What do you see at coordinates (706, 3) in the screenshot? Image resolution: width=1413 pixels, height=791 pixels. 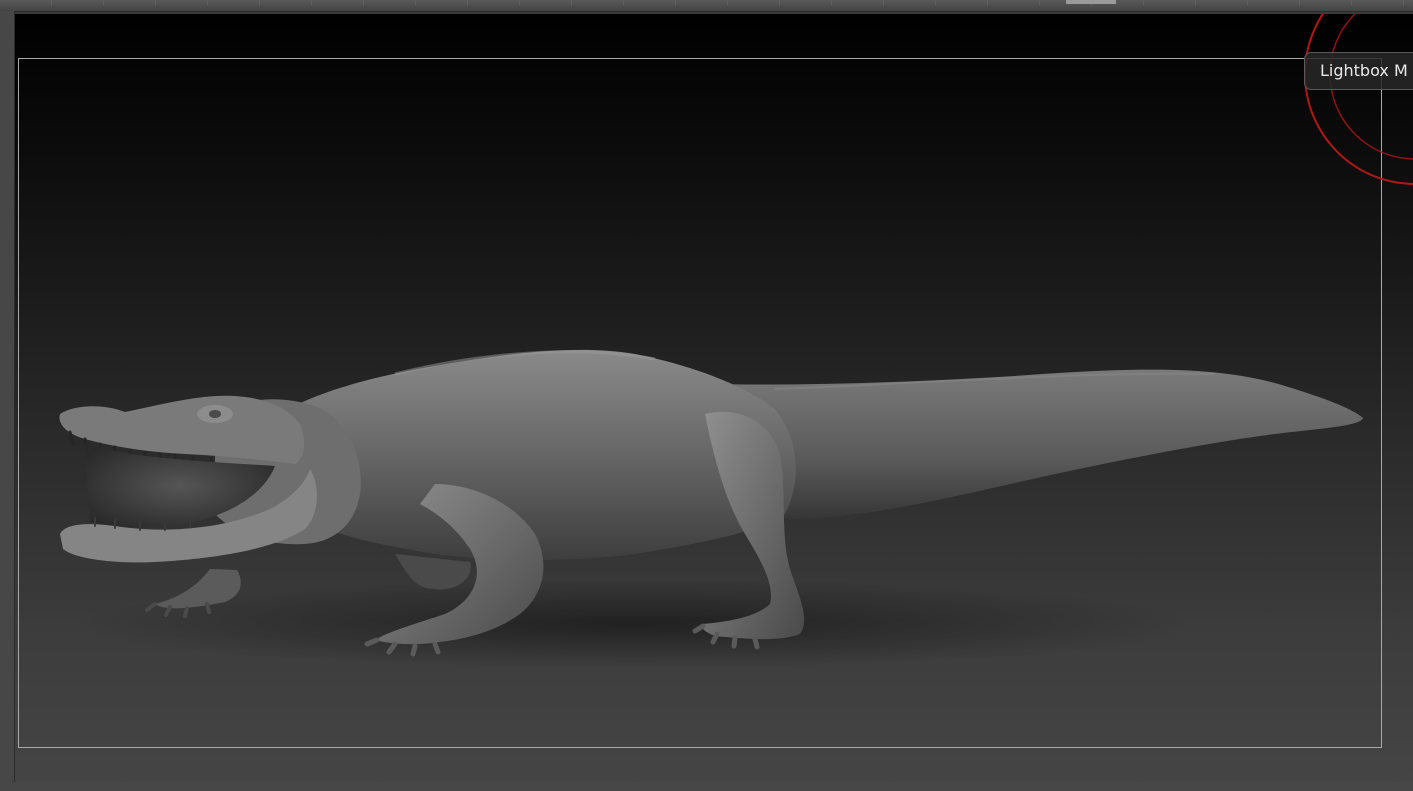 I see `tab-strip-dividers` at bounding box center [706, 3].